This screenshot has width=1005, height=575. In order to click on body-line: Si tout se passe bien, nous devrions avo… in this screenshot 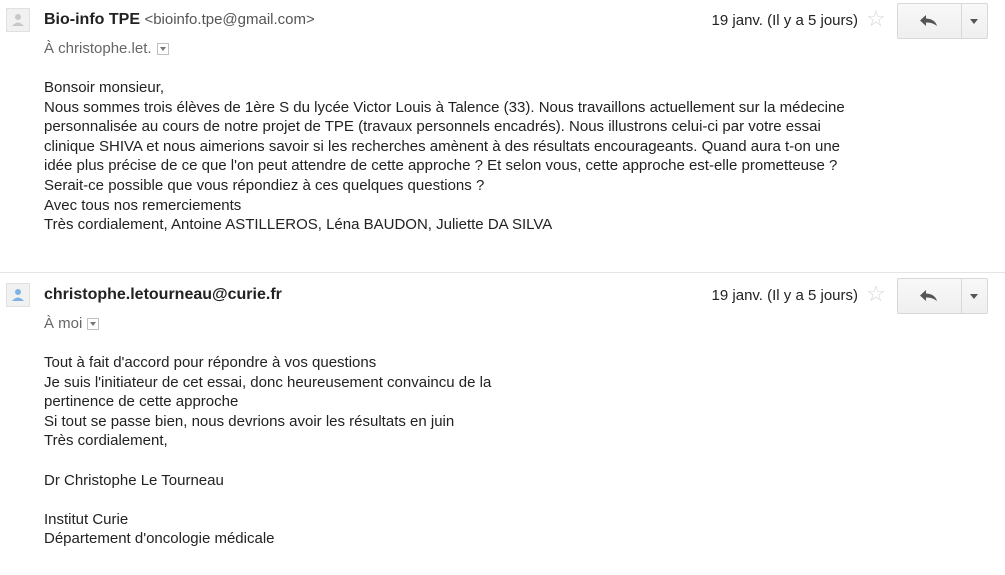, I will do `click(249, 421)`.